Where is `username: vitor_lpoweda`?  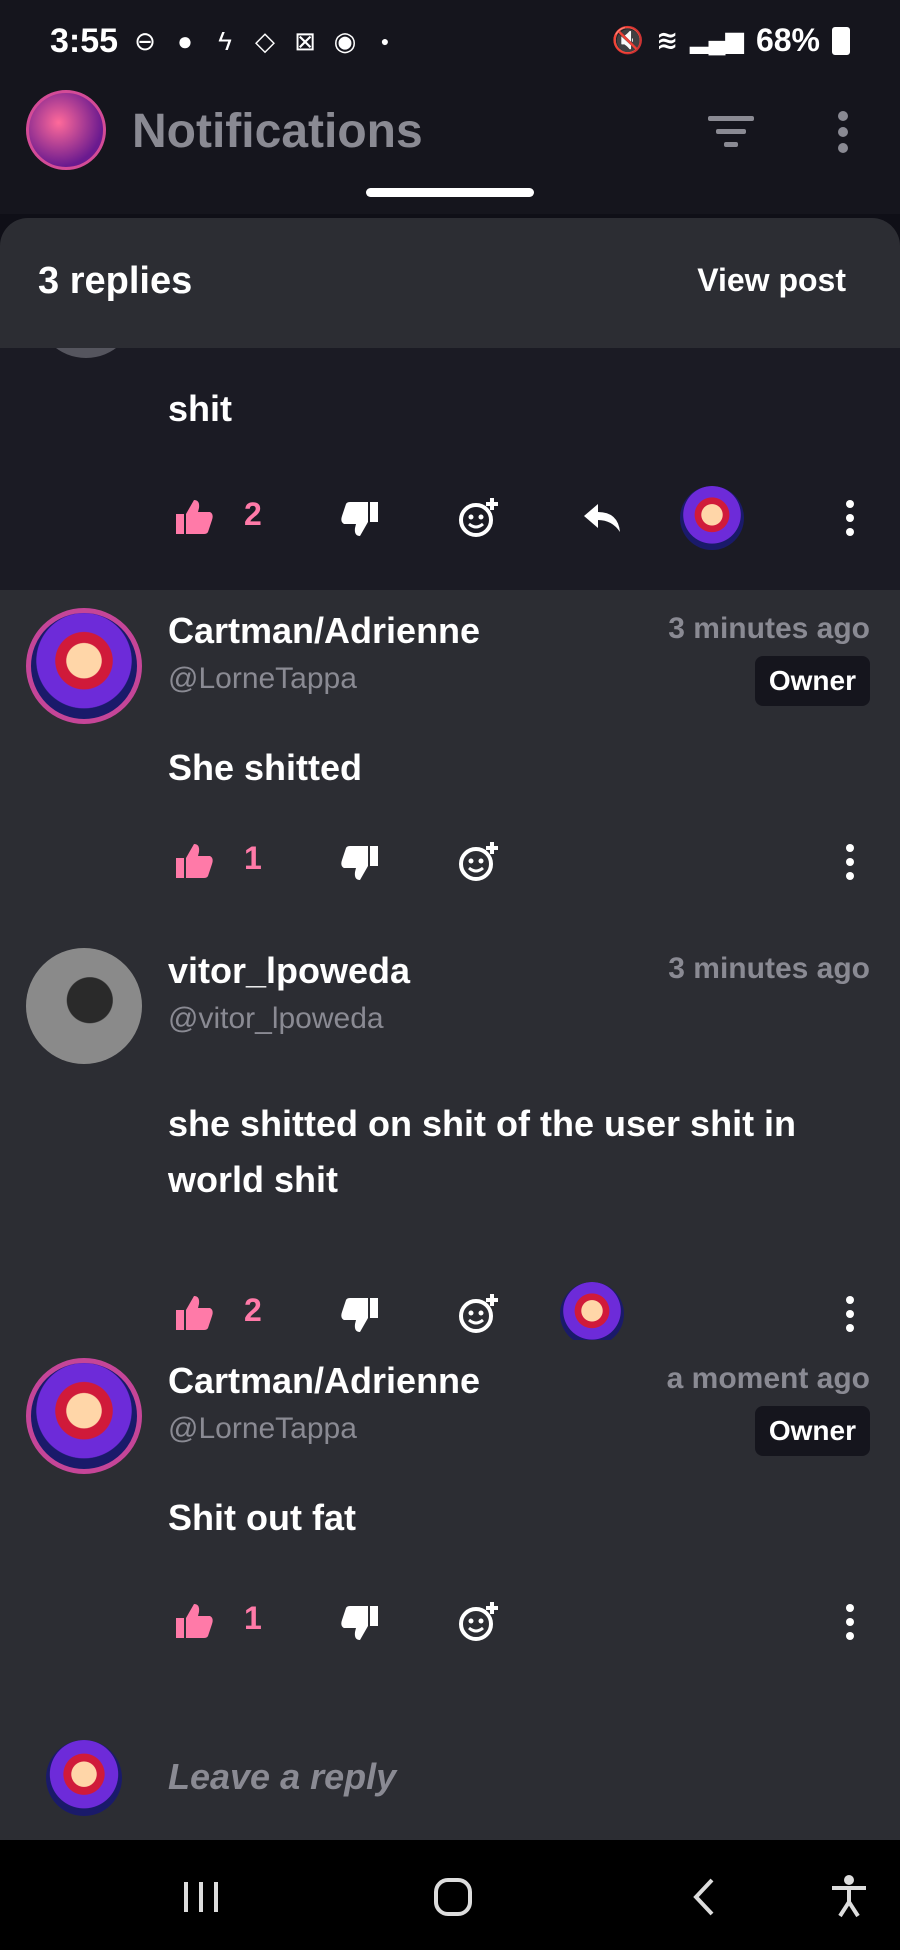
username: vitor_lpoweda is located at coordinates (289, 971).